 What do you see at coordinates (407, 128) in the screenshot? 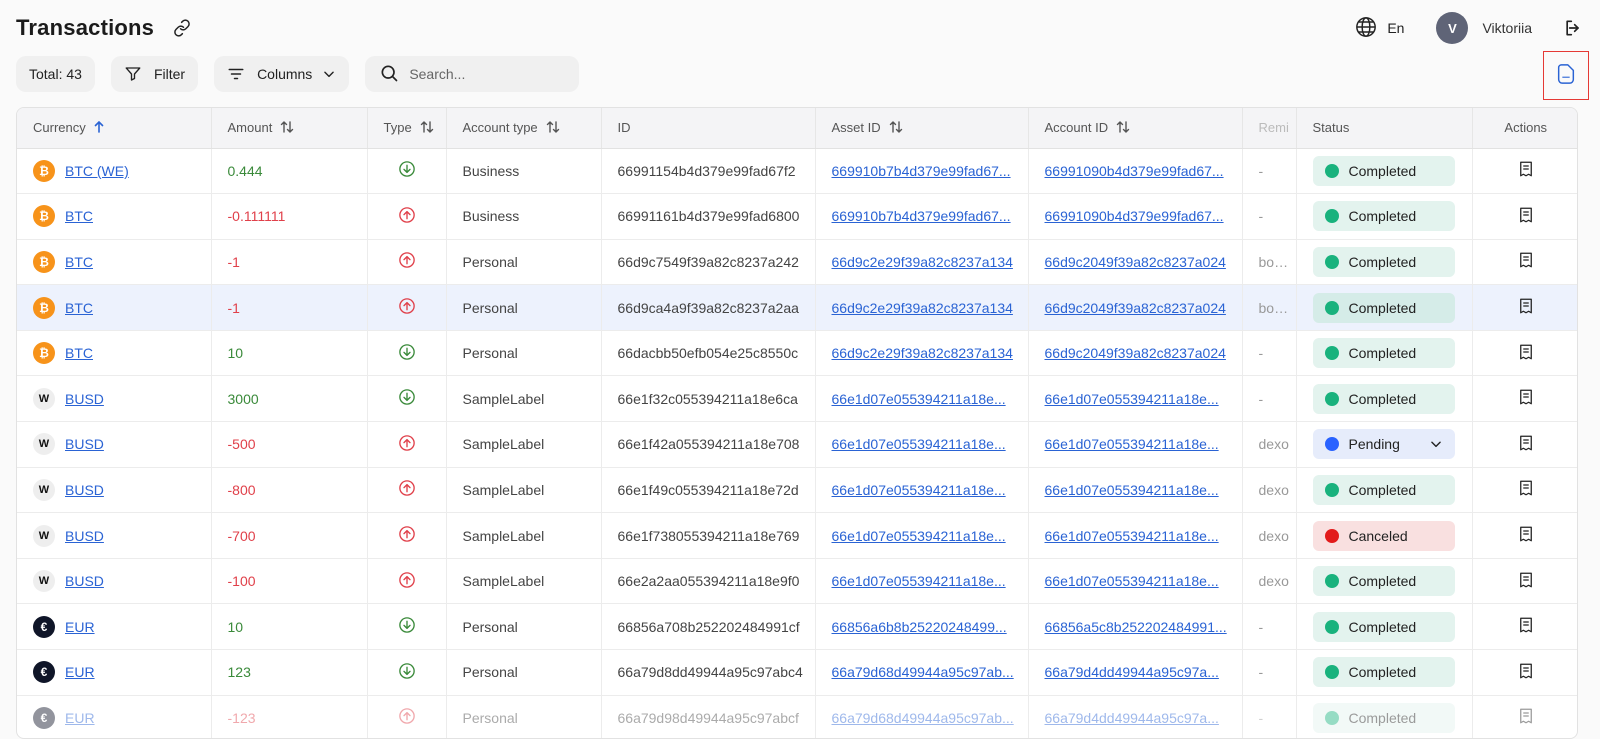
I see `column-header-type: Type` at bounding box center [407, 128].